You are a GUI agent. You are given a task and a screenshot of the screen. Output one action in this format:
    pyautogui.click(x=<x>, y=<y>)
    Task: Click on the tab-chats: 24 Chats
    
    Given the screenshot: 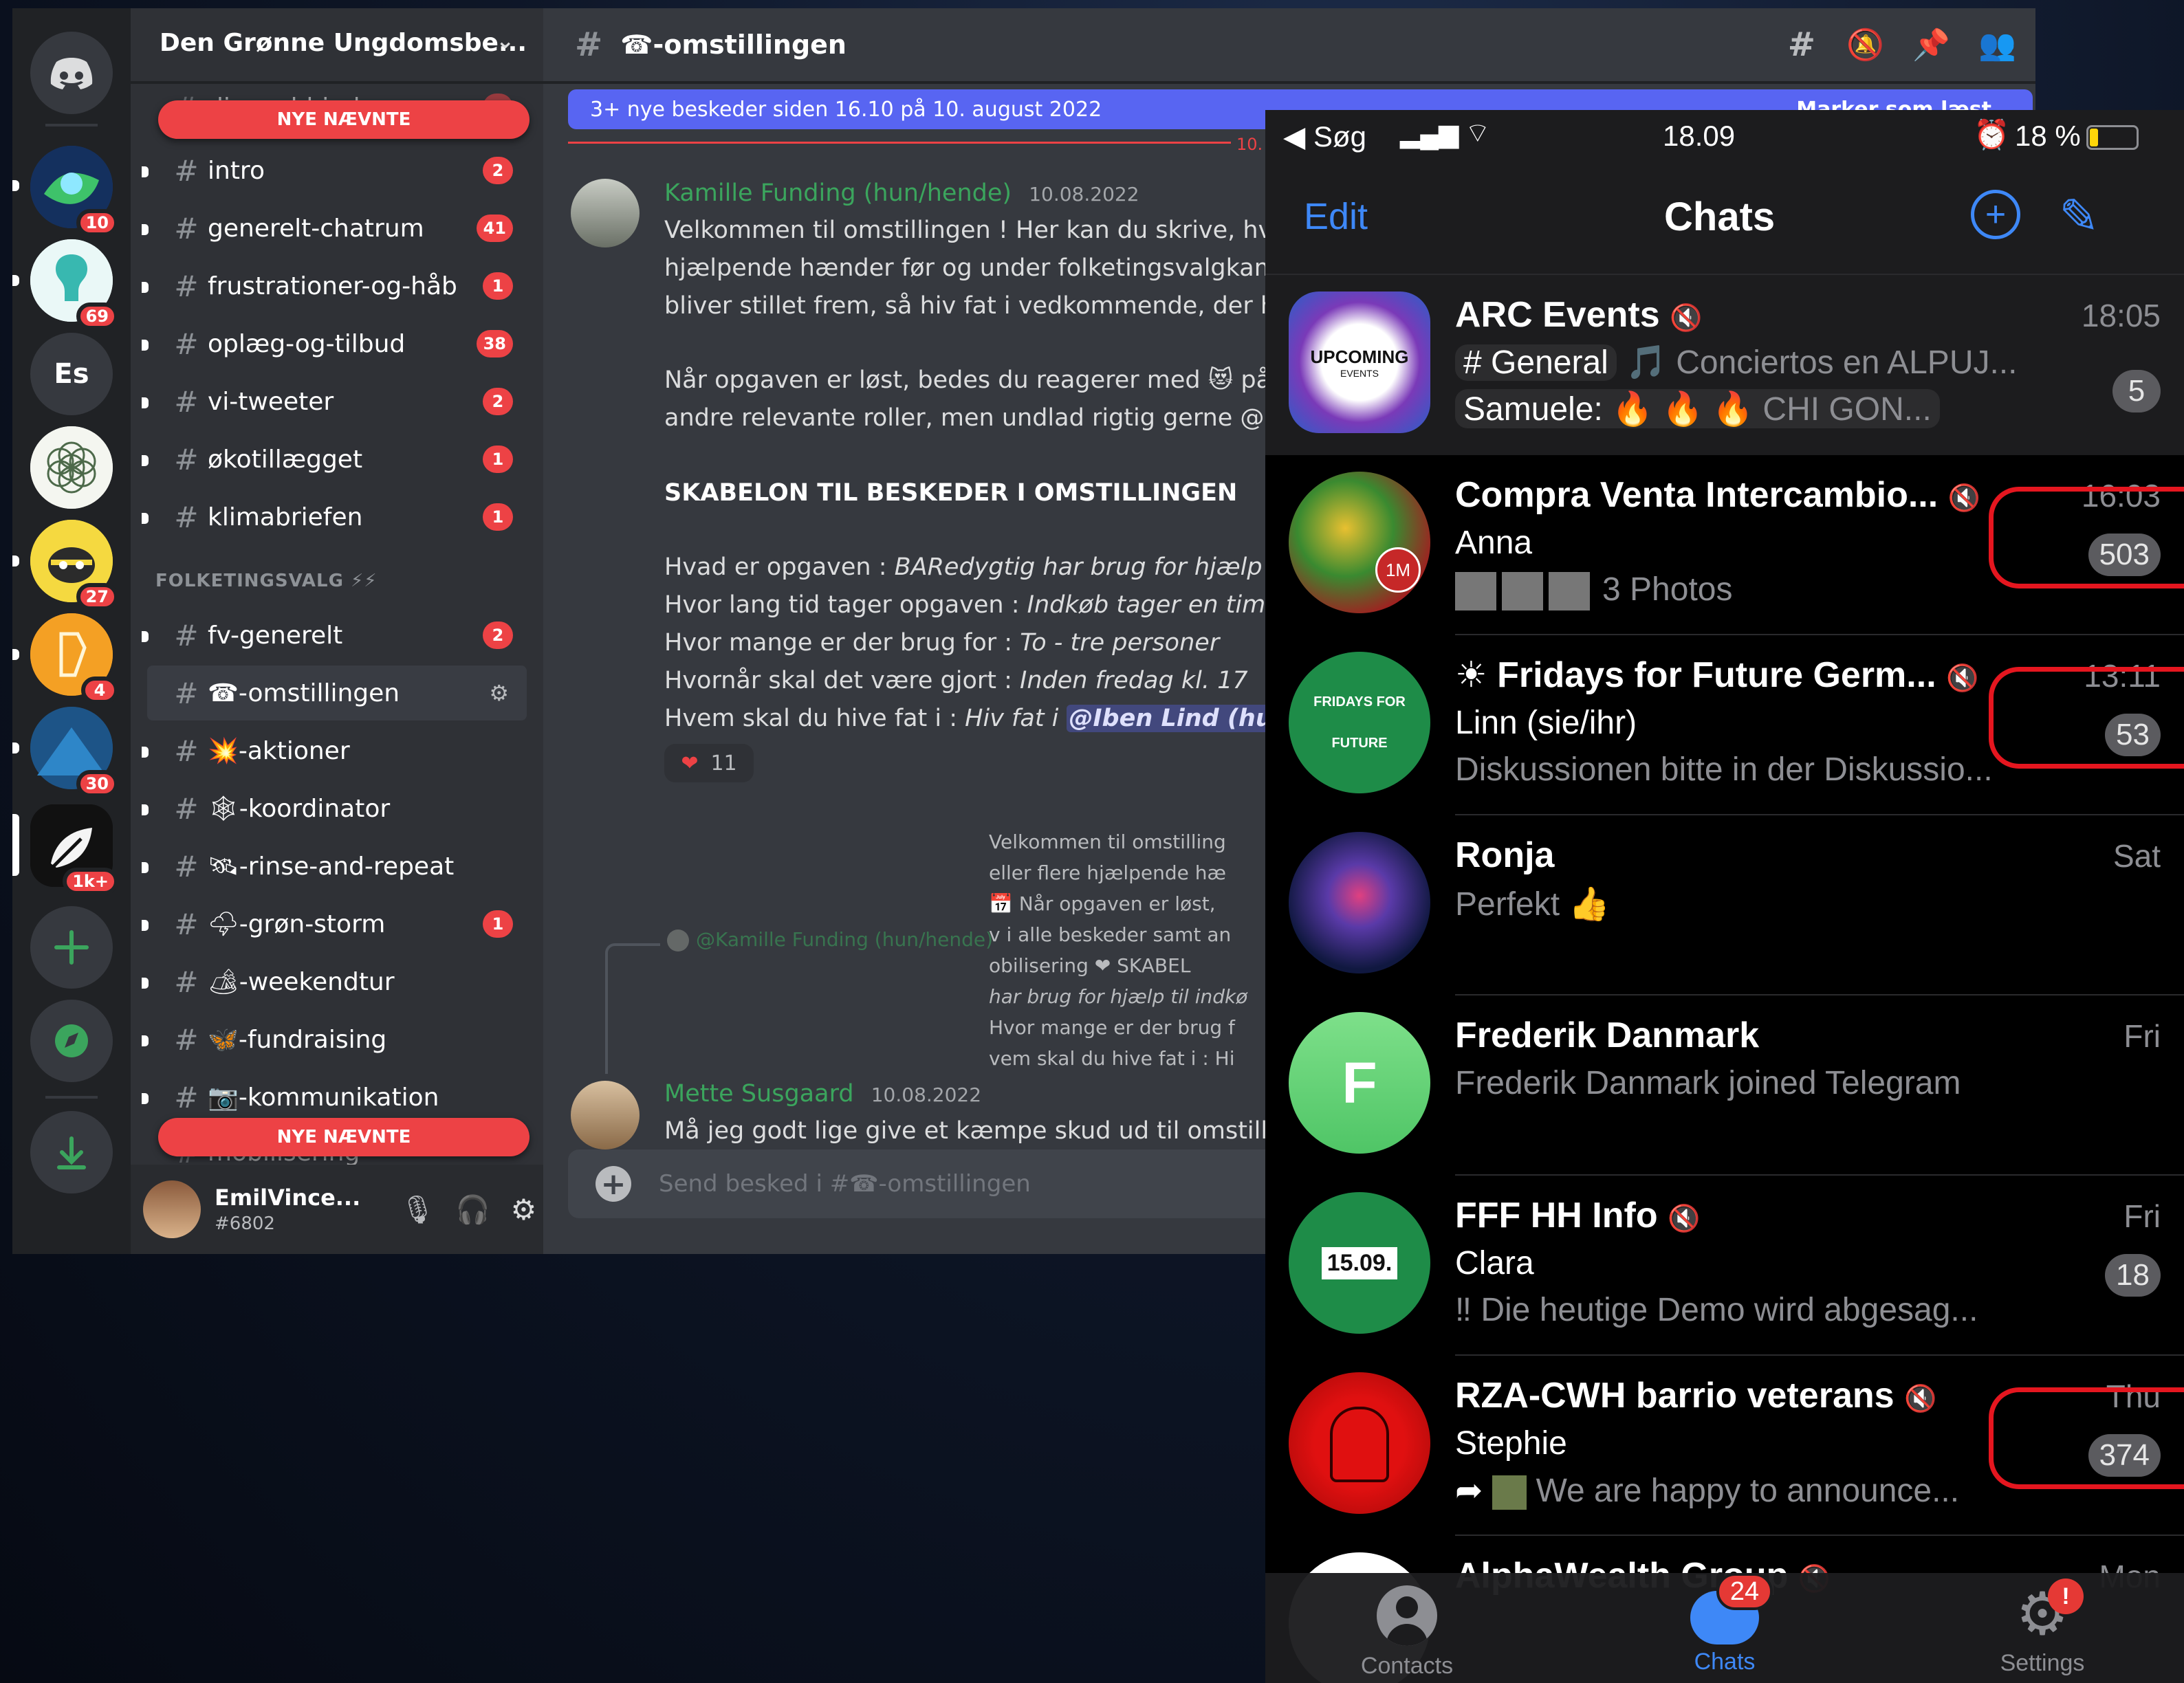 What is the action you would take?
    pyautogui.click(x=1724, y=1624)
    